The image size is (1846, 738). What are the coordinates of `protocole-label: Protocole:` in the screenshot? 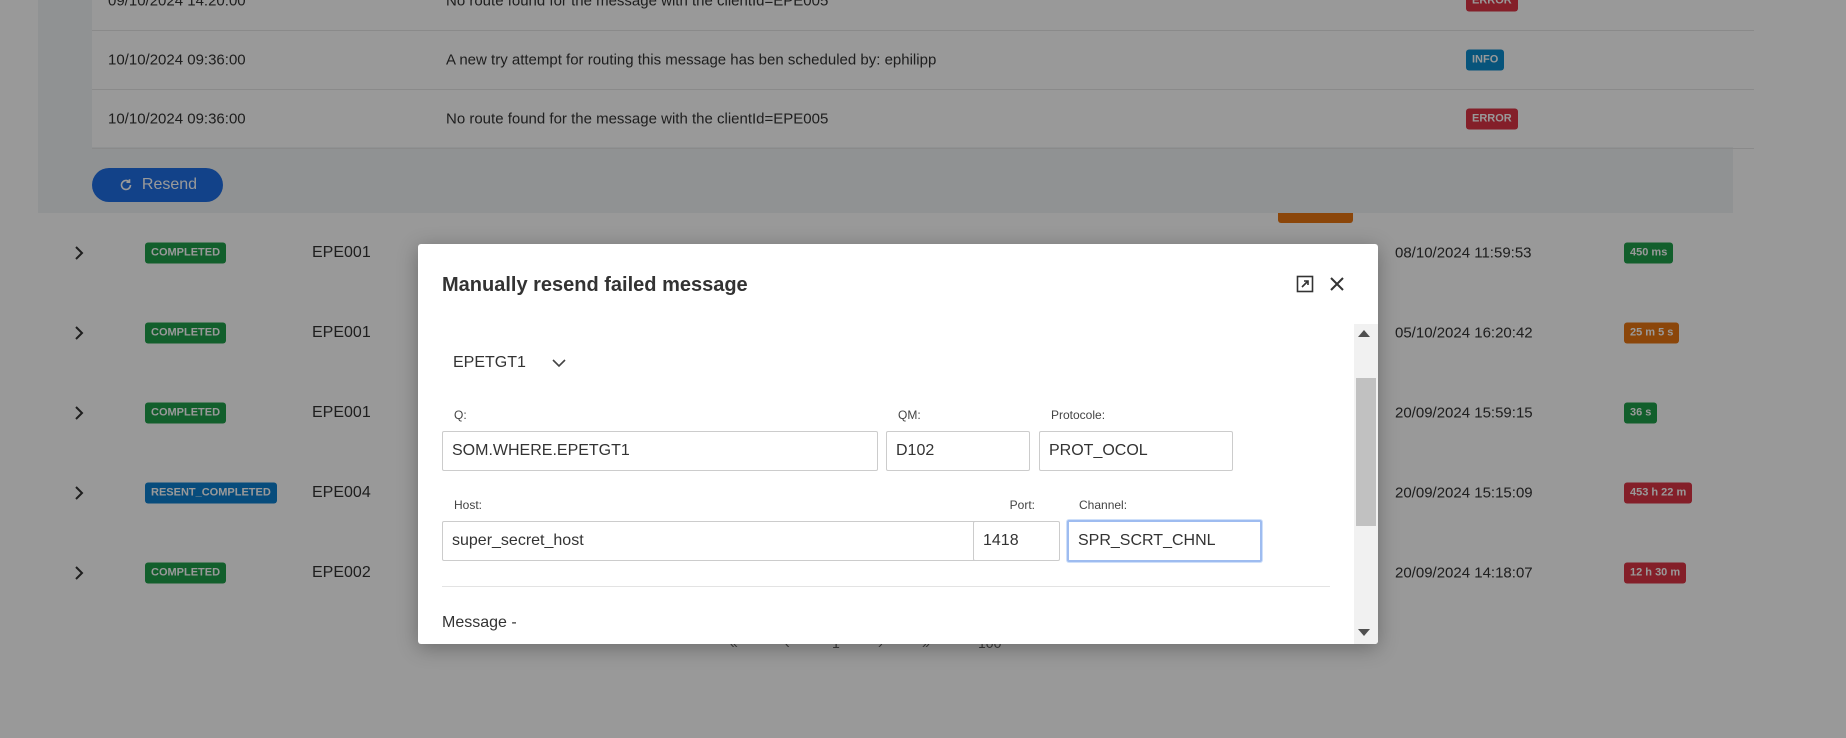 It's located at (1078, 415).